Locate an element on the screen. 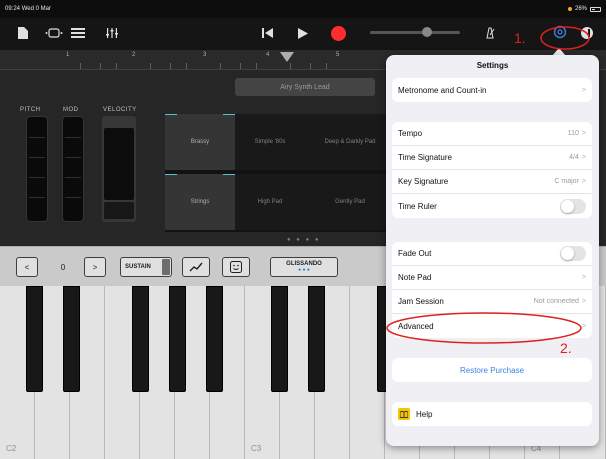 This screenshot has height=459, width=606. annotation-circle-advanced is located at coordinates (484, 328).